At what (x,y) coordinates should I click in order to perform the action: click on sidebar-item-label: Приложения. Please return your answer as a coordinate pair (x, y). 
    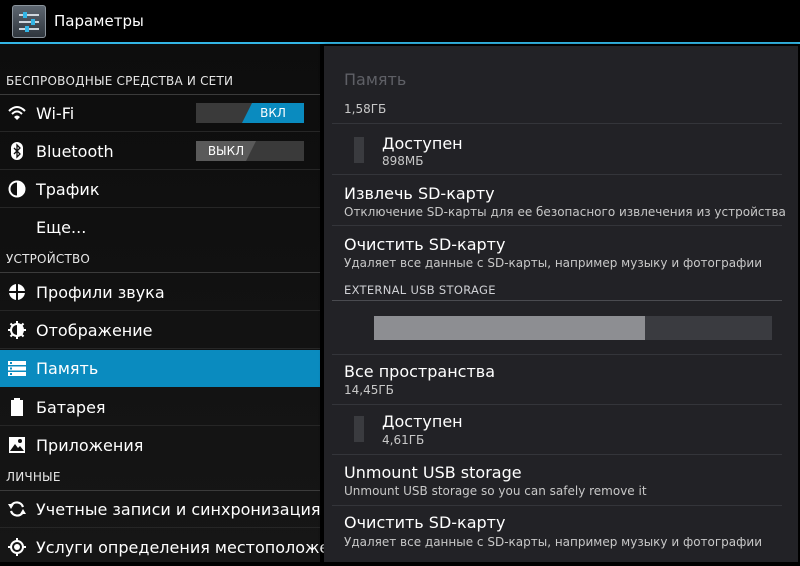
    Looking at the image, I should click on (90, 445).